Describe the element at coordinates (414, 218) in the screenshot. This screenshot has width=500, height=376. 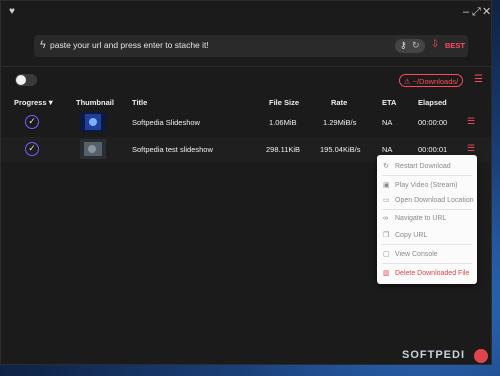
I see `menu-item-navigate-url: ∞ Navigate to URL` at that location.